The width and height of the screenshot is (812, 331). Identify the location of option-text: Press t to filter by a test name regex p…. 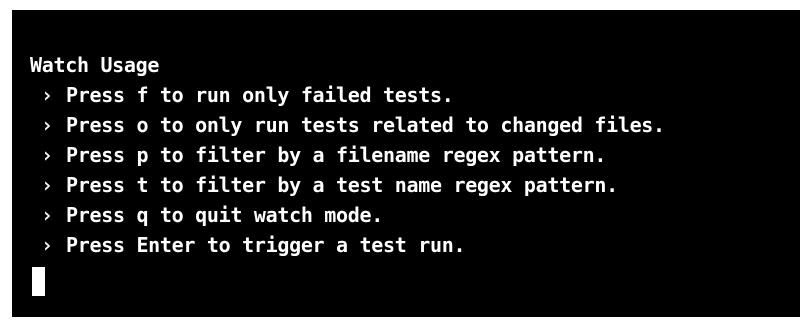
(342, 185).